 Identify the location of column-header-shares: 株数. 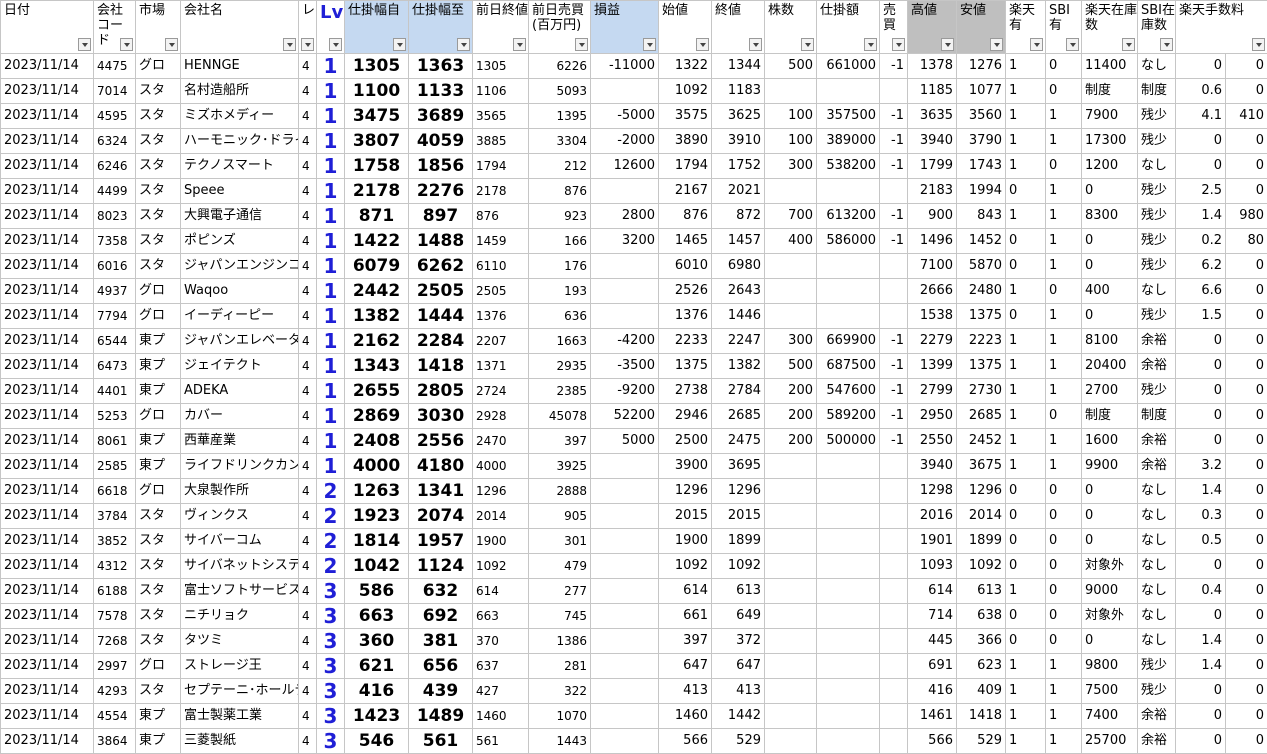
(791, 27).